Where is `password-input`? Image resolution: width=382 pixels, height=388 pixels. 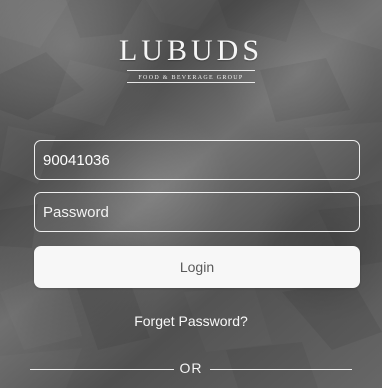
password-input is located at coordinates (197, 212).